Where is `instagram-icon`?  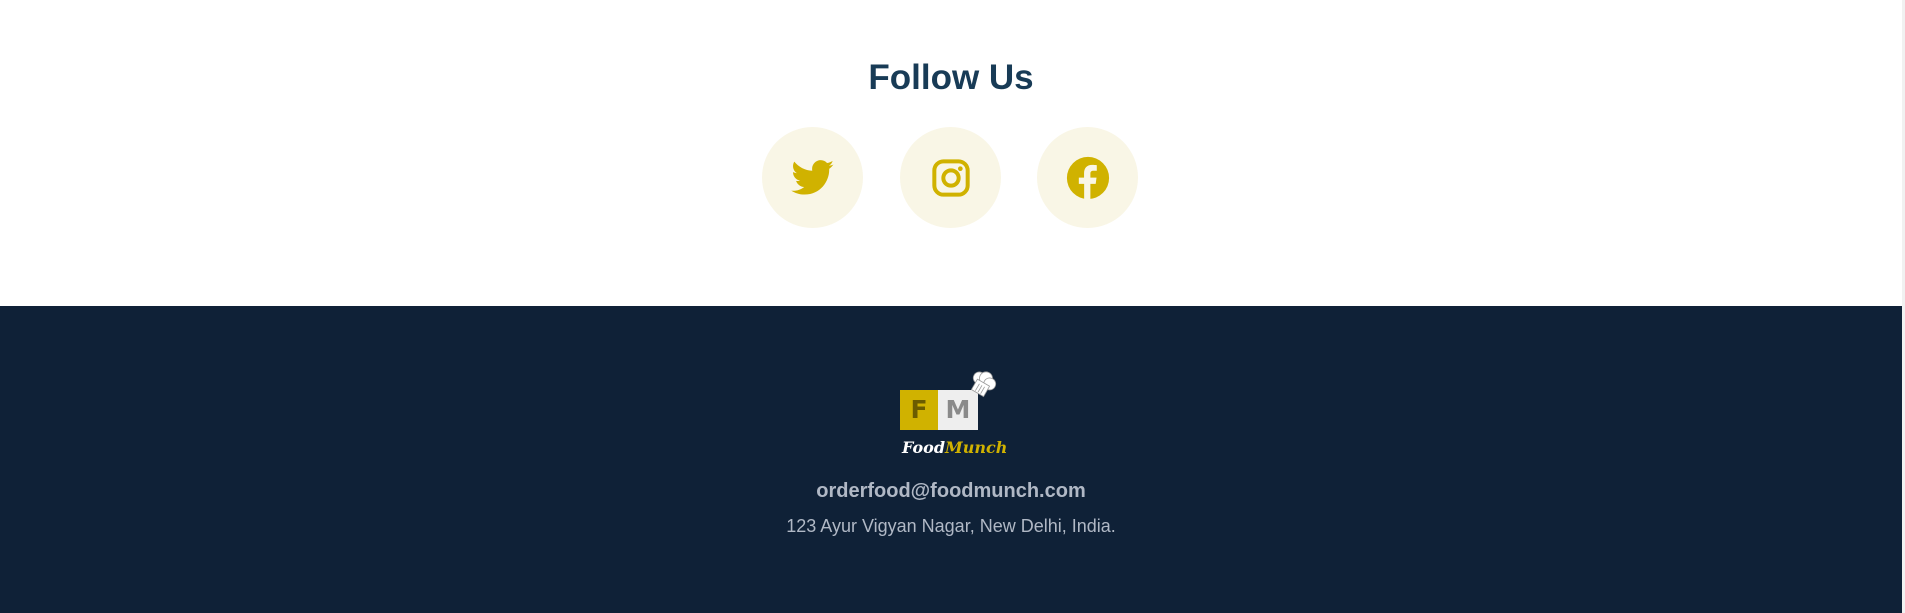
instagram-icon is located at coordinates (951, 178).